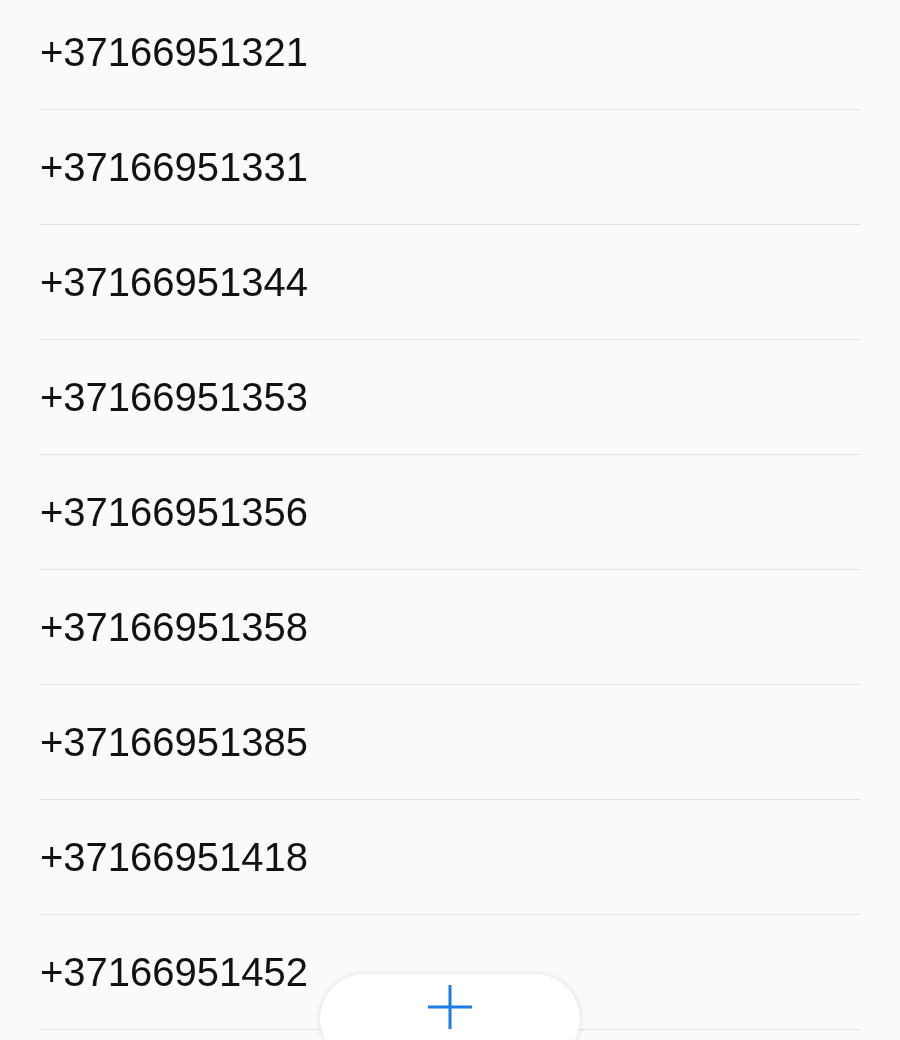 The width and height of the screenshot is (900, 1040). What do you see at coordinates (174, 857) in the screenshot?
I see `phone-number: +37166951418` at bounding box center [174, 857].